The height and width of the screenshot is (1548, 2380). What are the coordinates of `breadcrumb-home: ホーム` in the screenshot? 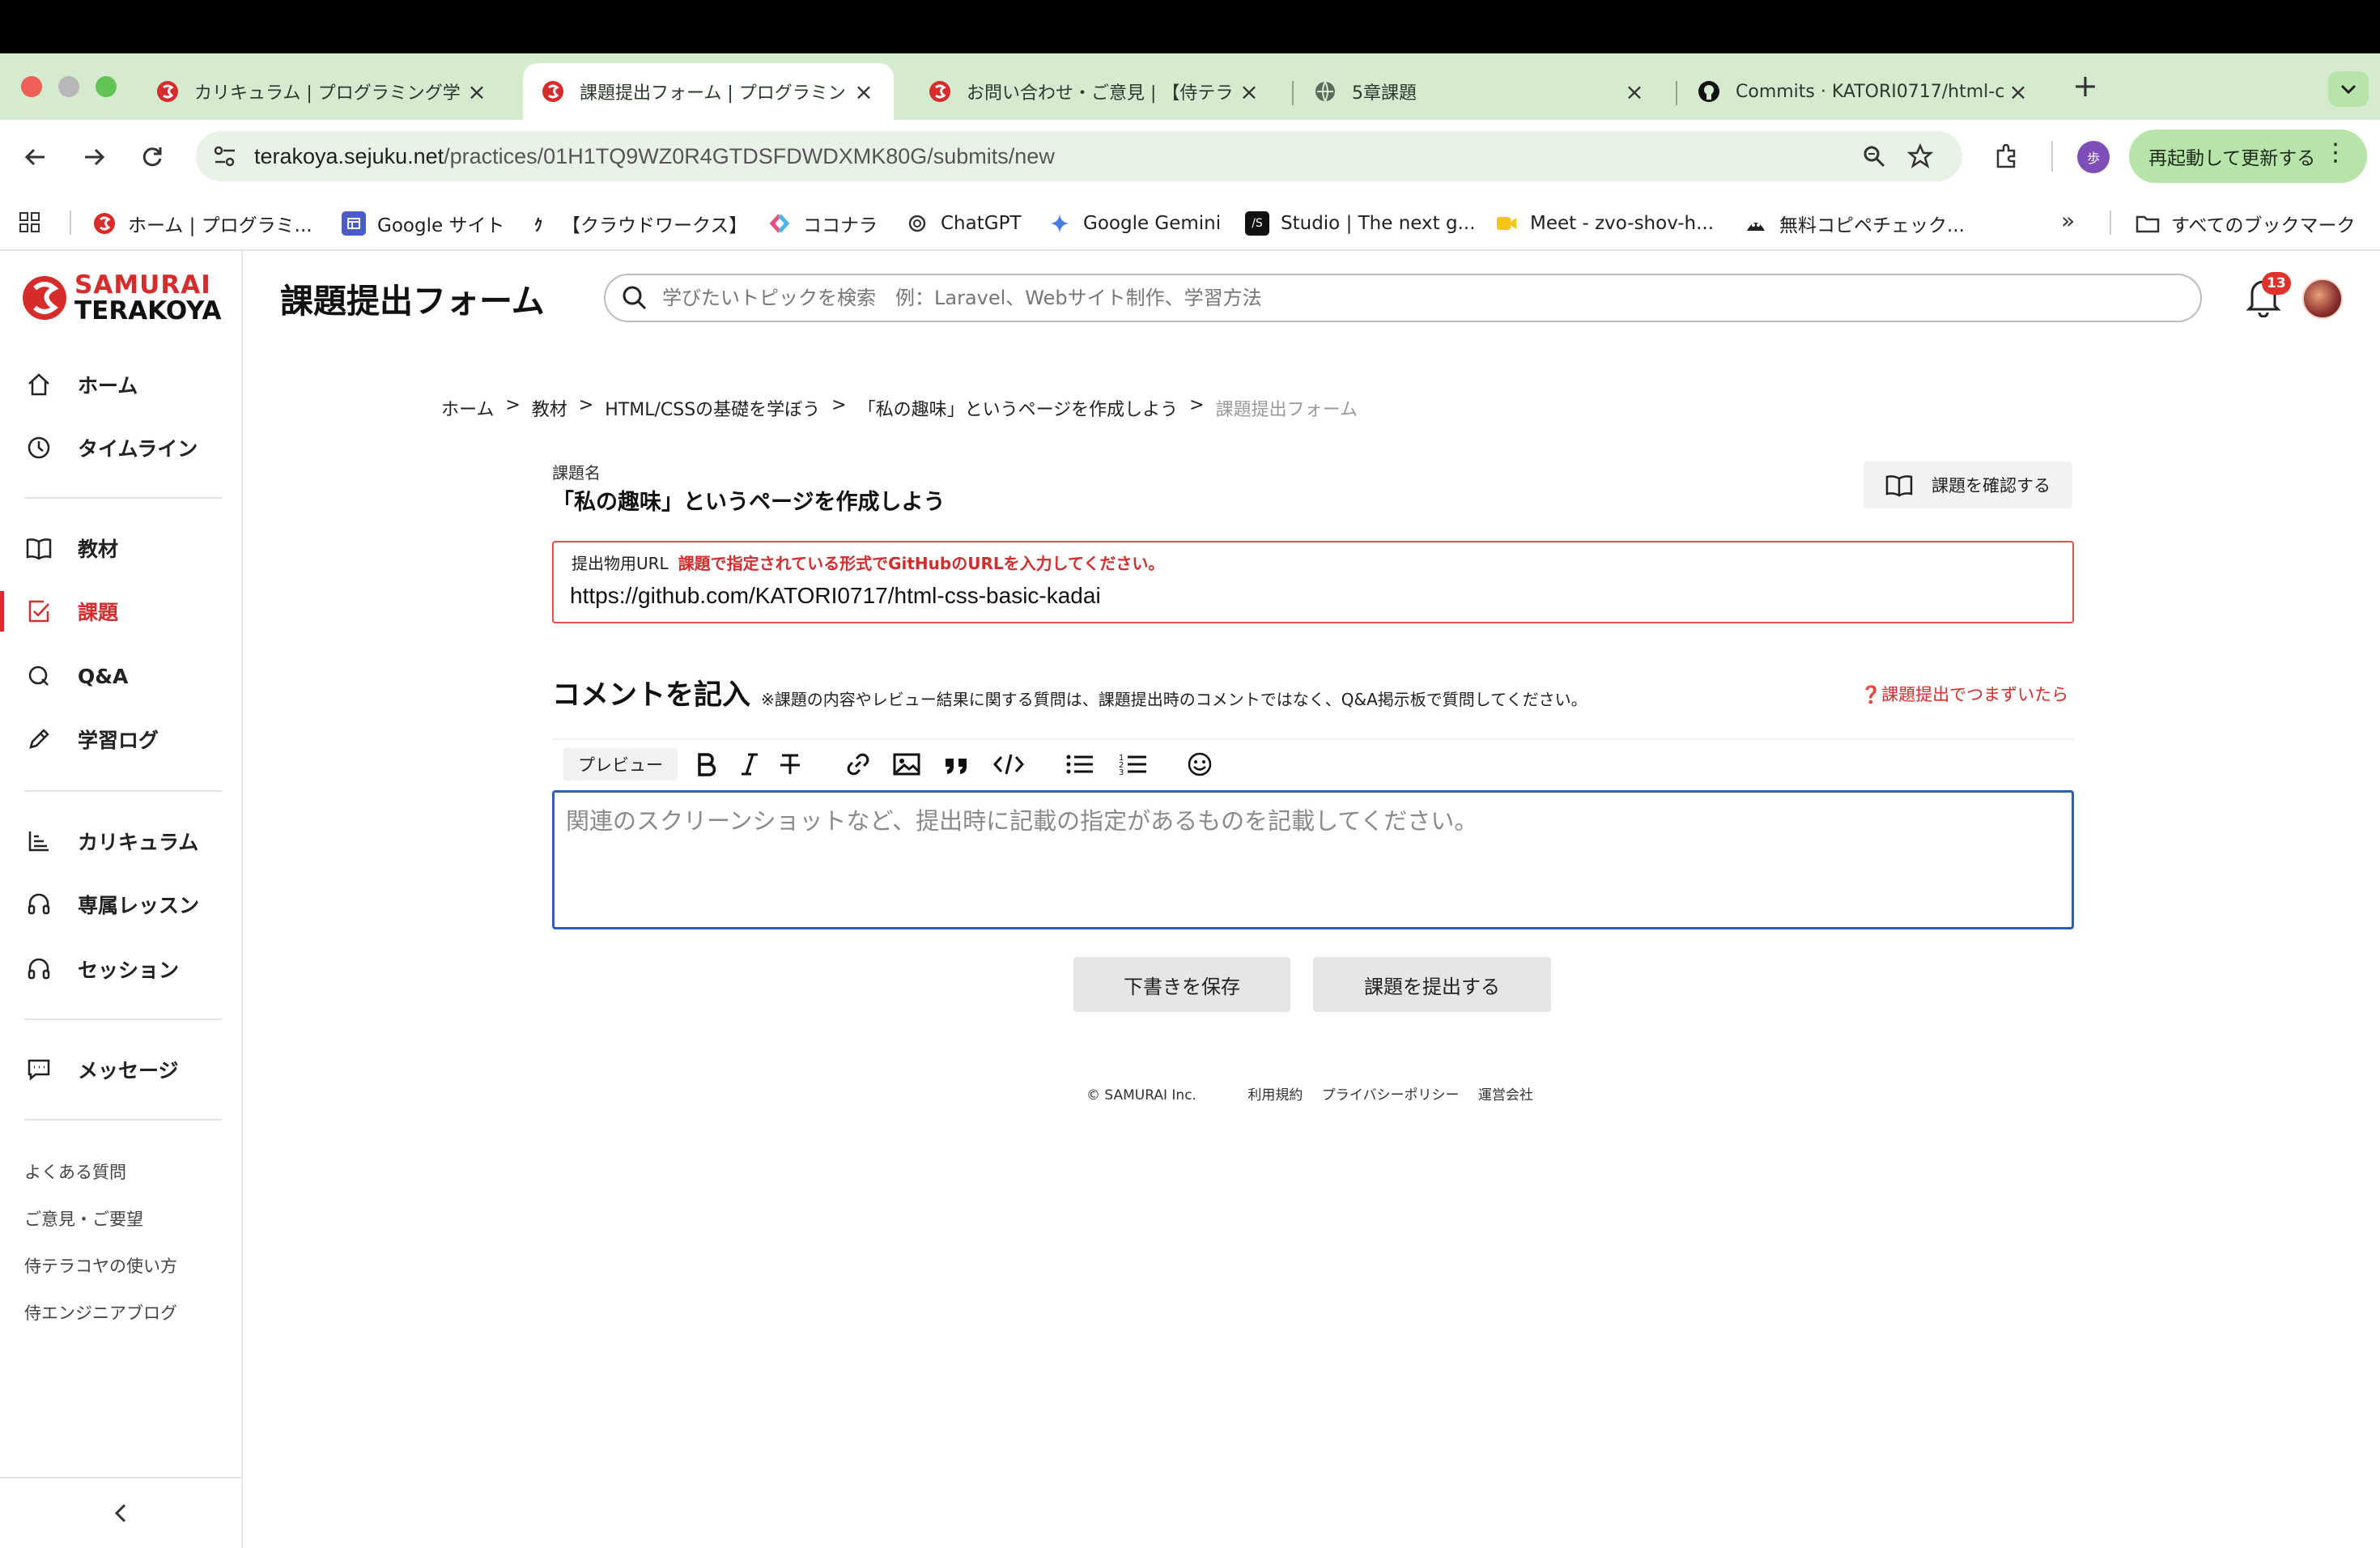 It's located at (467, 408).